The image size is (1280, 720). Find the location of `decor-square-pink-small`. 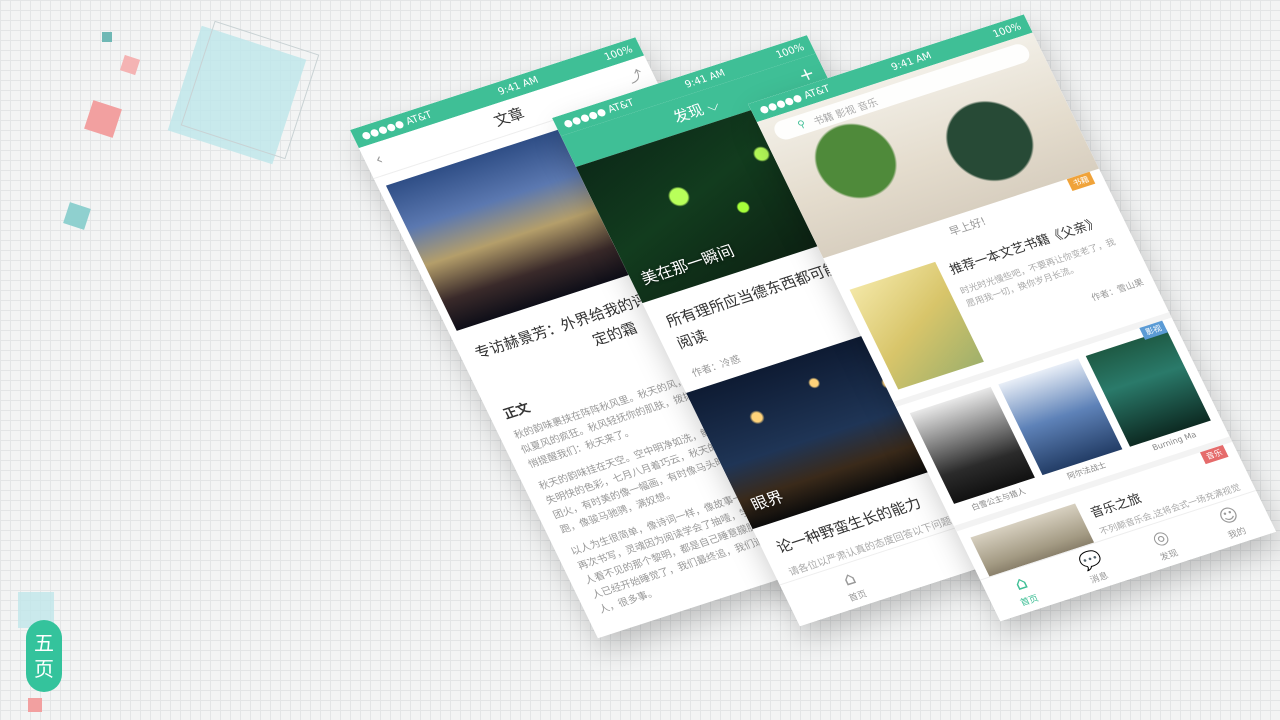

decor-square-pink-small is located at coordinates (130, 65).